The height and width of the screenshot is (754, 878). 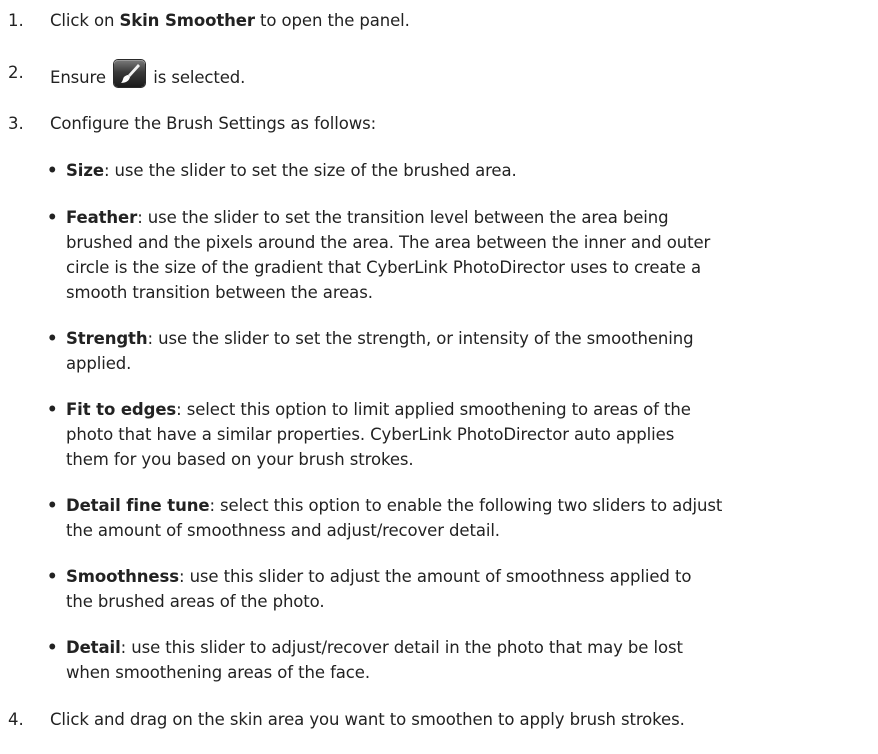 I want to click on step-number: 2., so click(x=16, y=72).